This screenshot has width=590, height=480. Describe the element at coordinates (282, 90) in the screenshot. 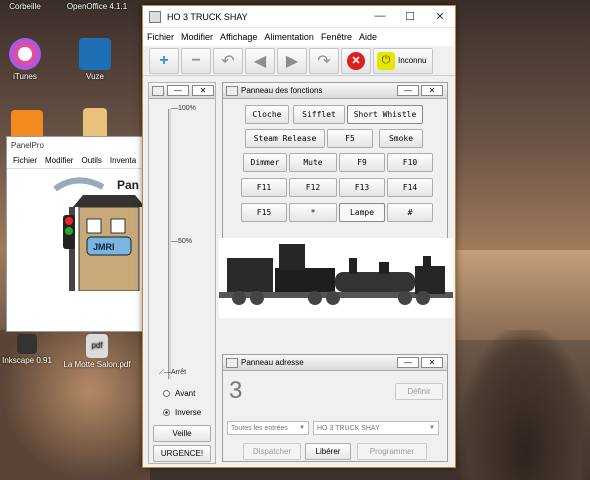

I see `functions-panel-title: Panneau des fonctions` at that location.